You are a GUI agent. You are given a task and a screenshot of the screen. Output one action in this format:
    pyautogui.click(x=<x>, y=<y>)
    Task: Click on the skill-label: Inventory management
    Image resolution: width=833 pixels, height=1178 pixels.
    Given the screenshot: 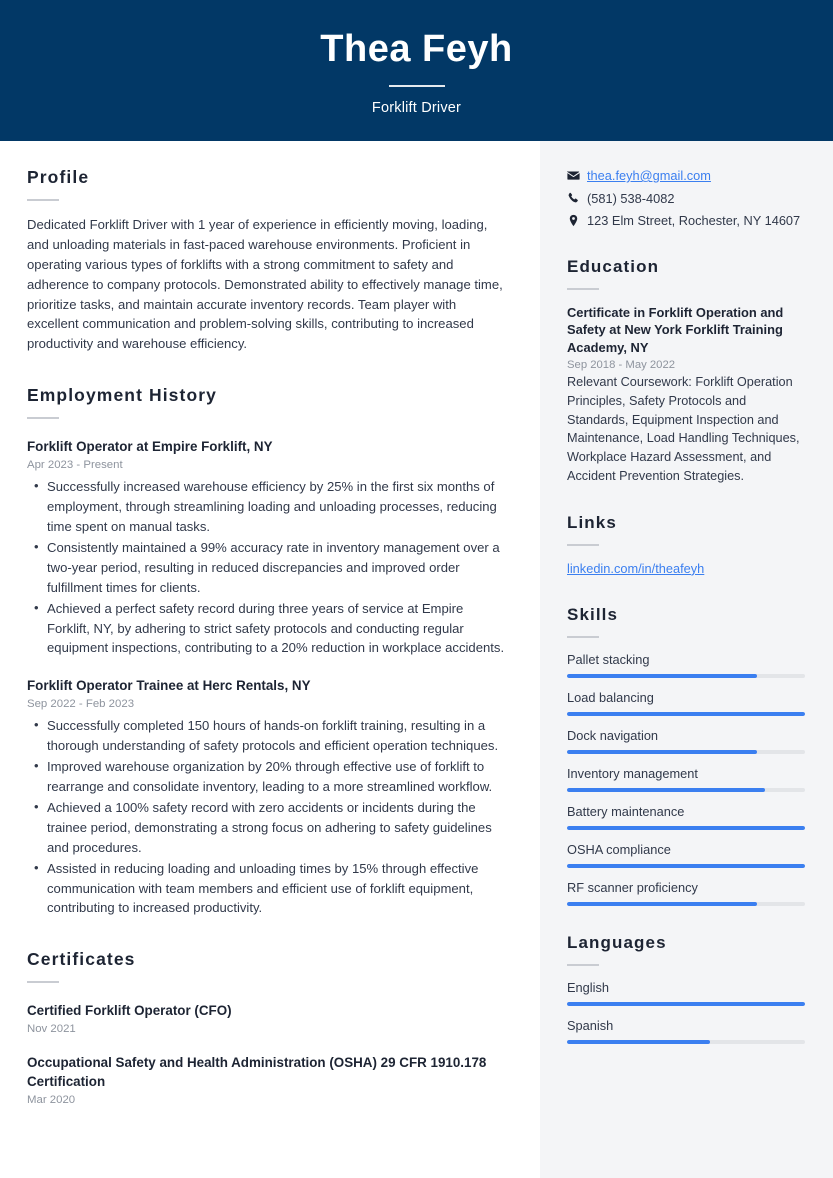 What is the action you would take?
    pyautogui.click(x=632, y=773)
    